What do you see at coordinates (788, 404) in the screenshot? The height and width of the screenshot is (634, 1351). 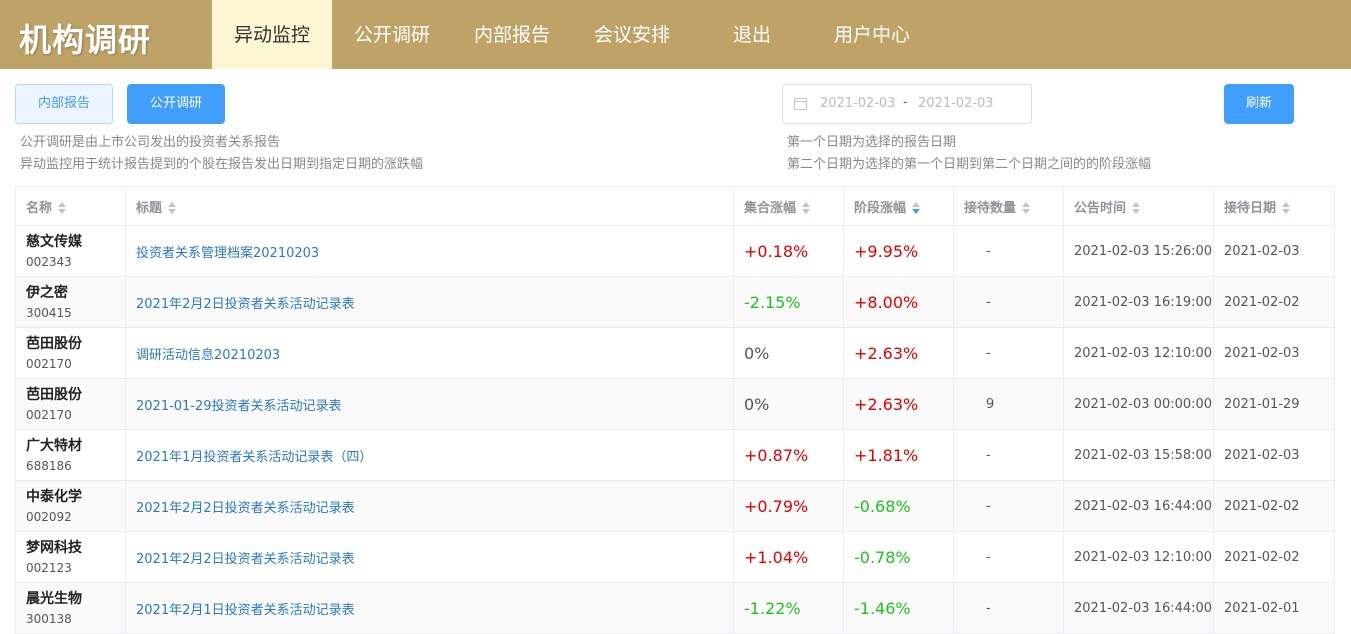 I see `auction-change-cell: 0%` at bounding box center [788, 404].